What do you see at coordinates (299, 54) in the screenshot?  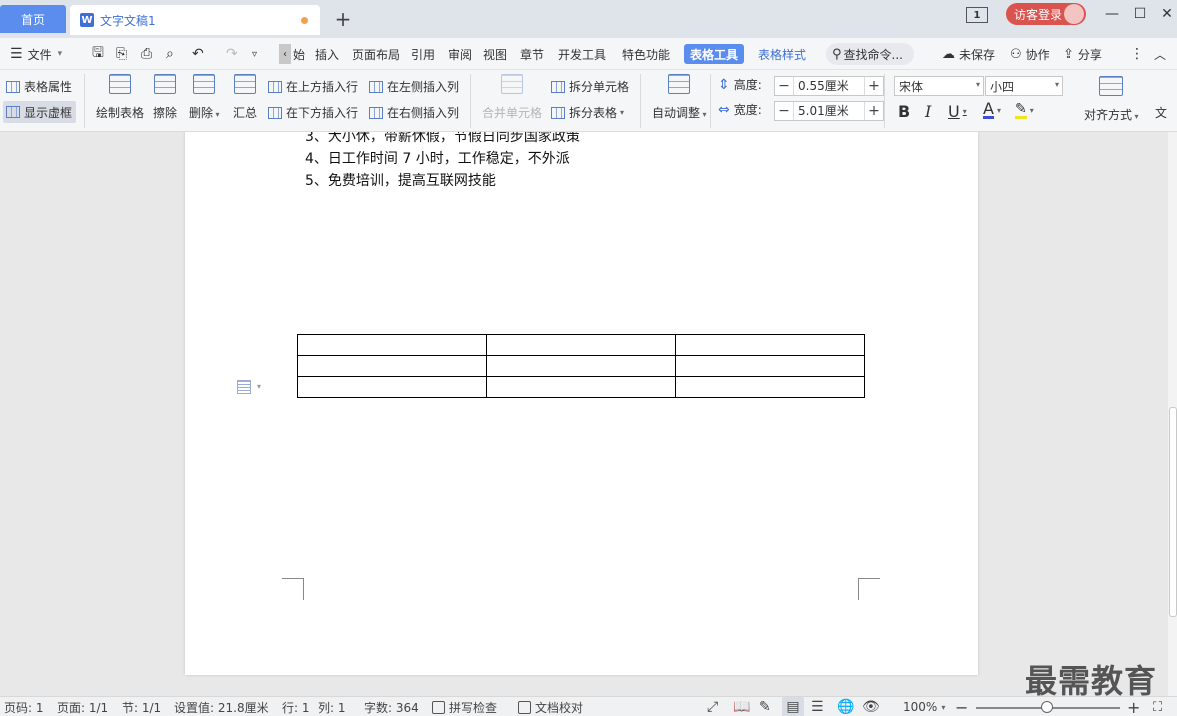 I see `tab-home-ribbon: 始` at bounding box center [299, 54].